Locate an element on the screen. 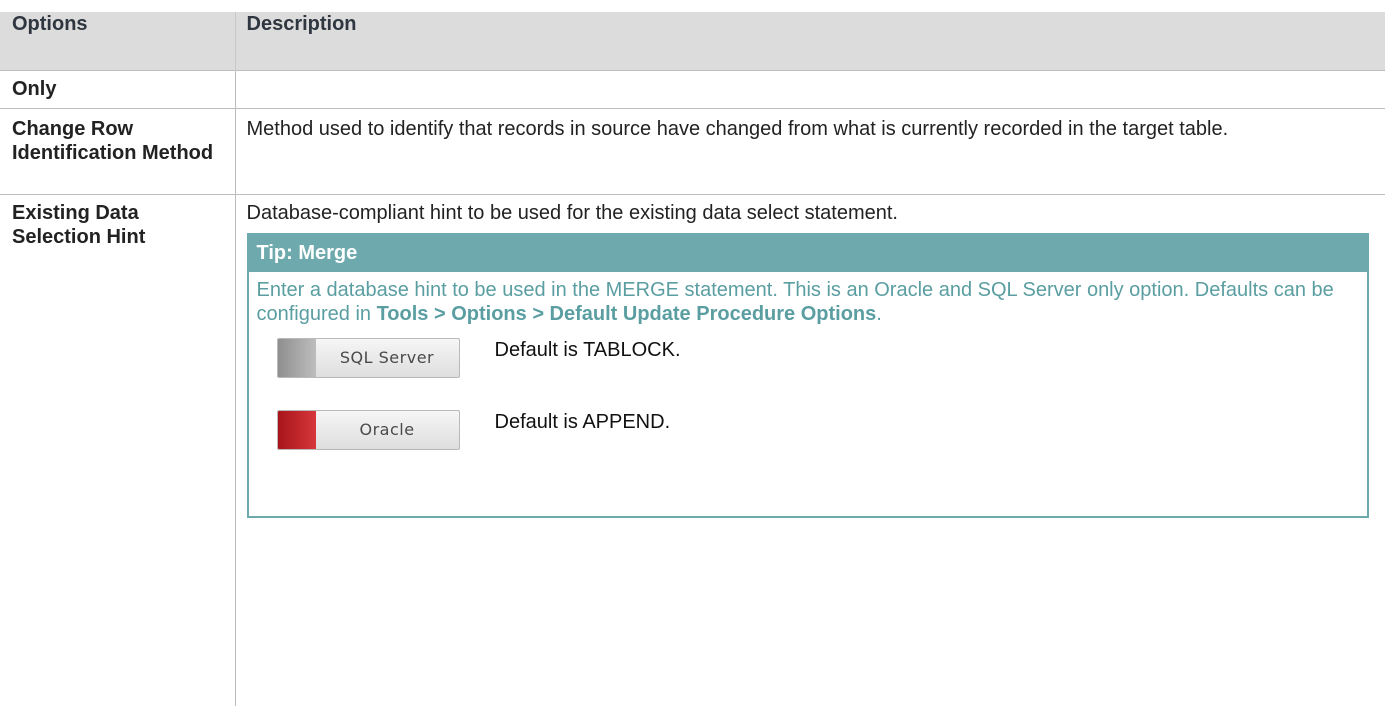 This screenshot has height=706, width=1385. oracle-icon is located at coordinates (297, 430).